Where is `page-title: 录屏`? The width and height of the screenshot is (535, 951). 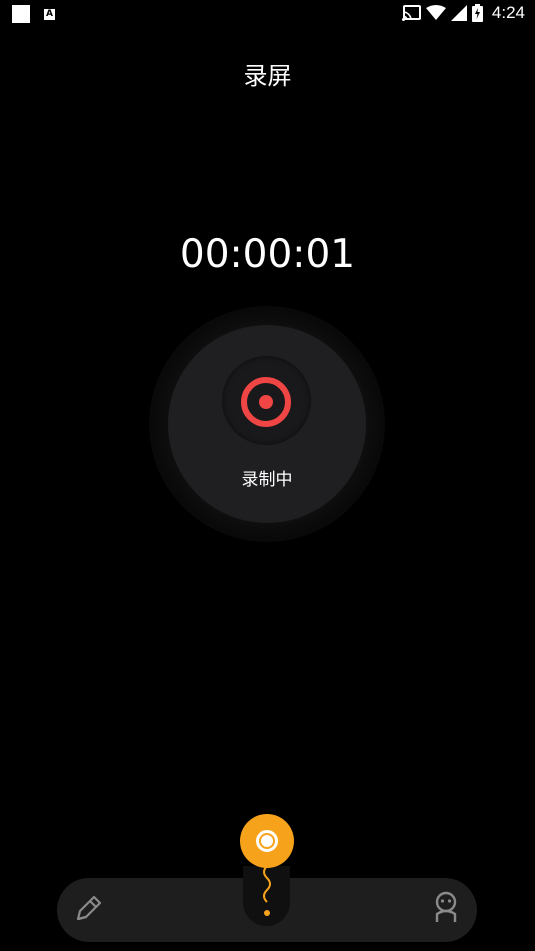 page-title: 录屏 is located at coordinates (267, 76).